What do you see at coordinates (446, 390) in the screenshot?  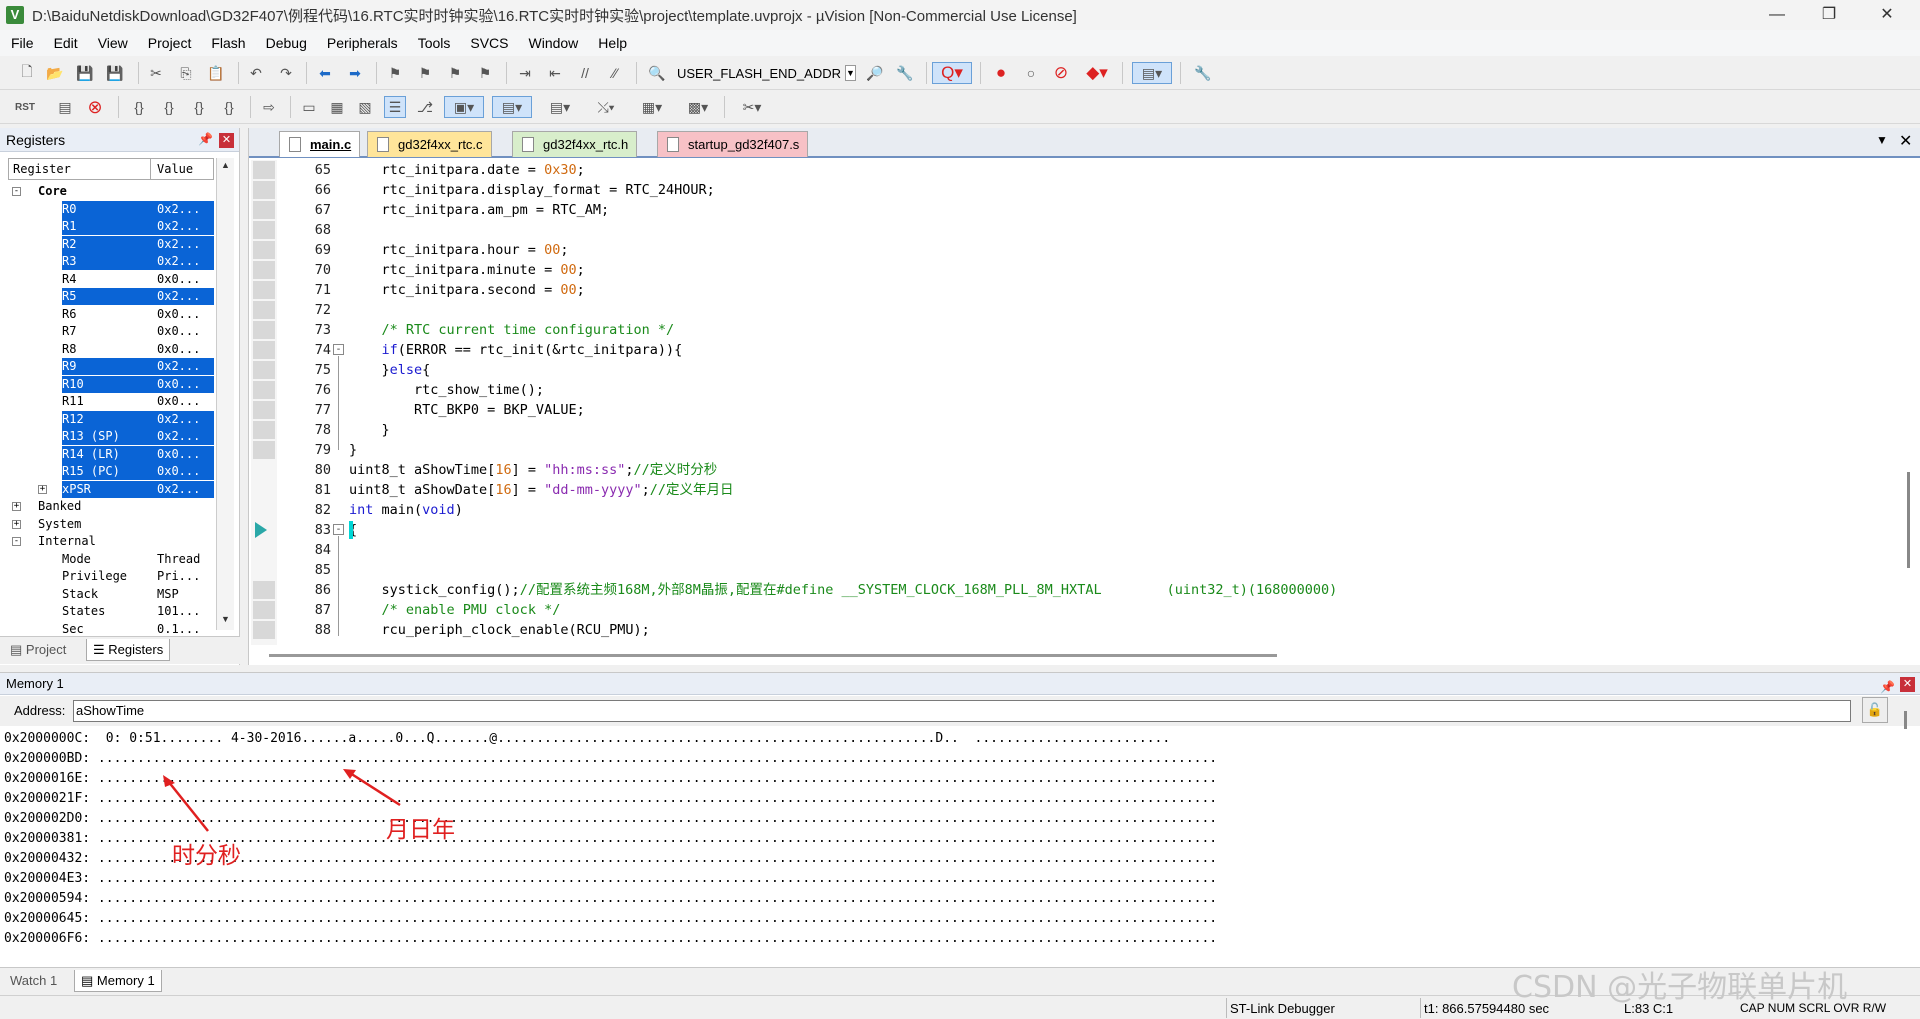 I see `code-line: rtc_show_time();` at bounding box center [446, 390].